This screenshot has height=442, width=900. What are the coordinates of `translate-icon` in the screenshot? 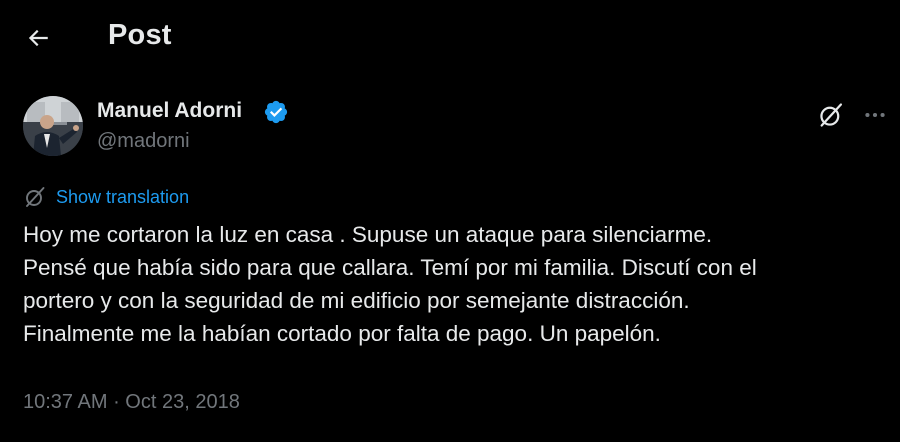 It's located at (35, 197).